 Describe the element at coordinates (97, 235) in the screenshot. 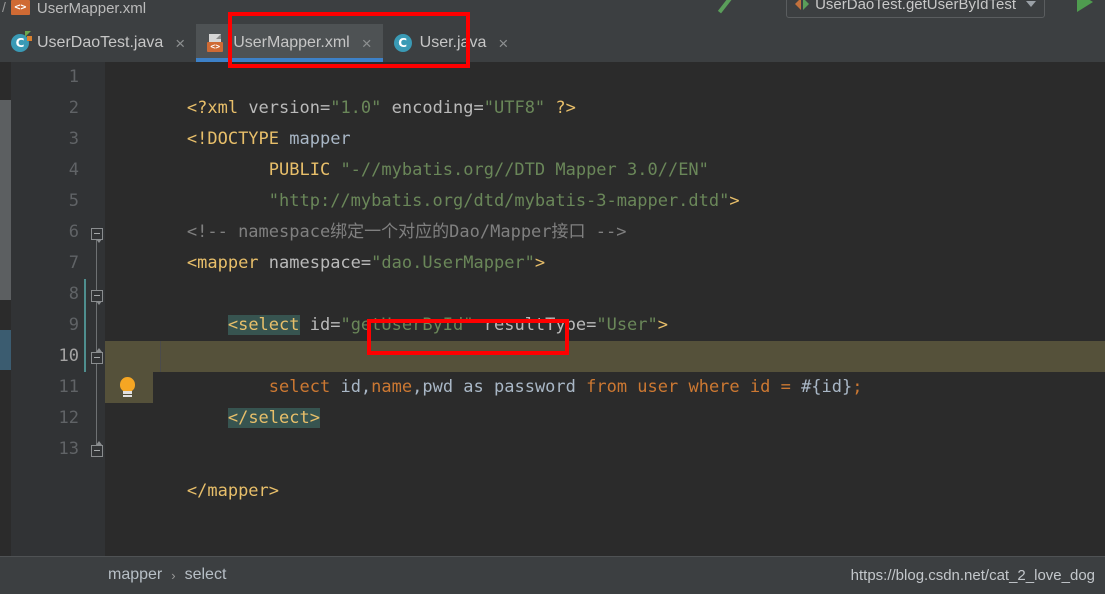

I see `fold-toggle-mapper` at that location.